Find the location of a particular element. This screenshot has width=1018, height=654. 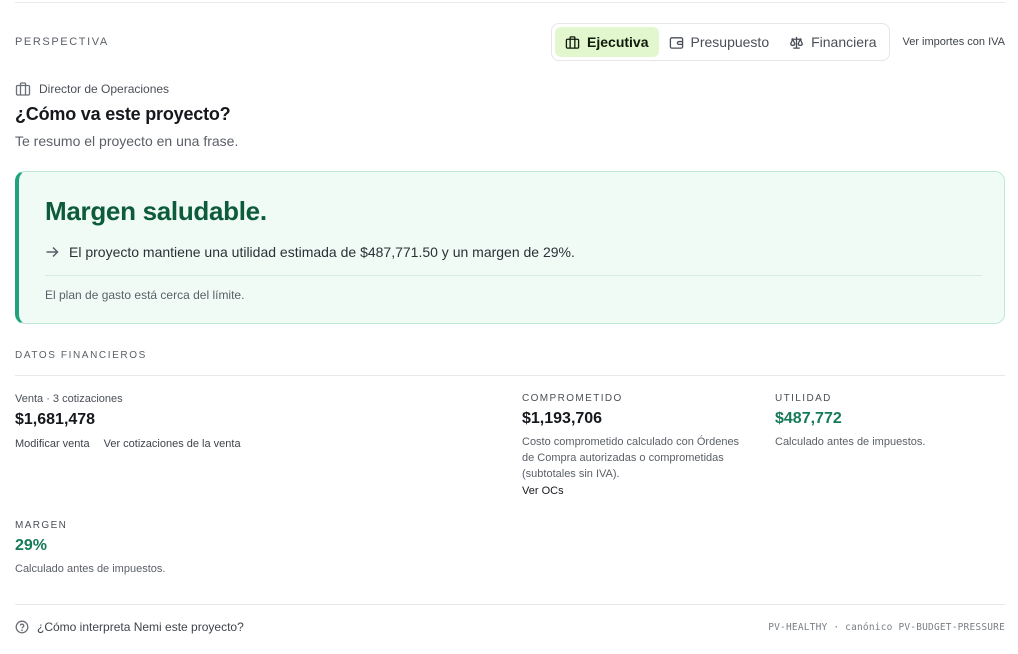

financial-divider is located at coordinates (510, 375).